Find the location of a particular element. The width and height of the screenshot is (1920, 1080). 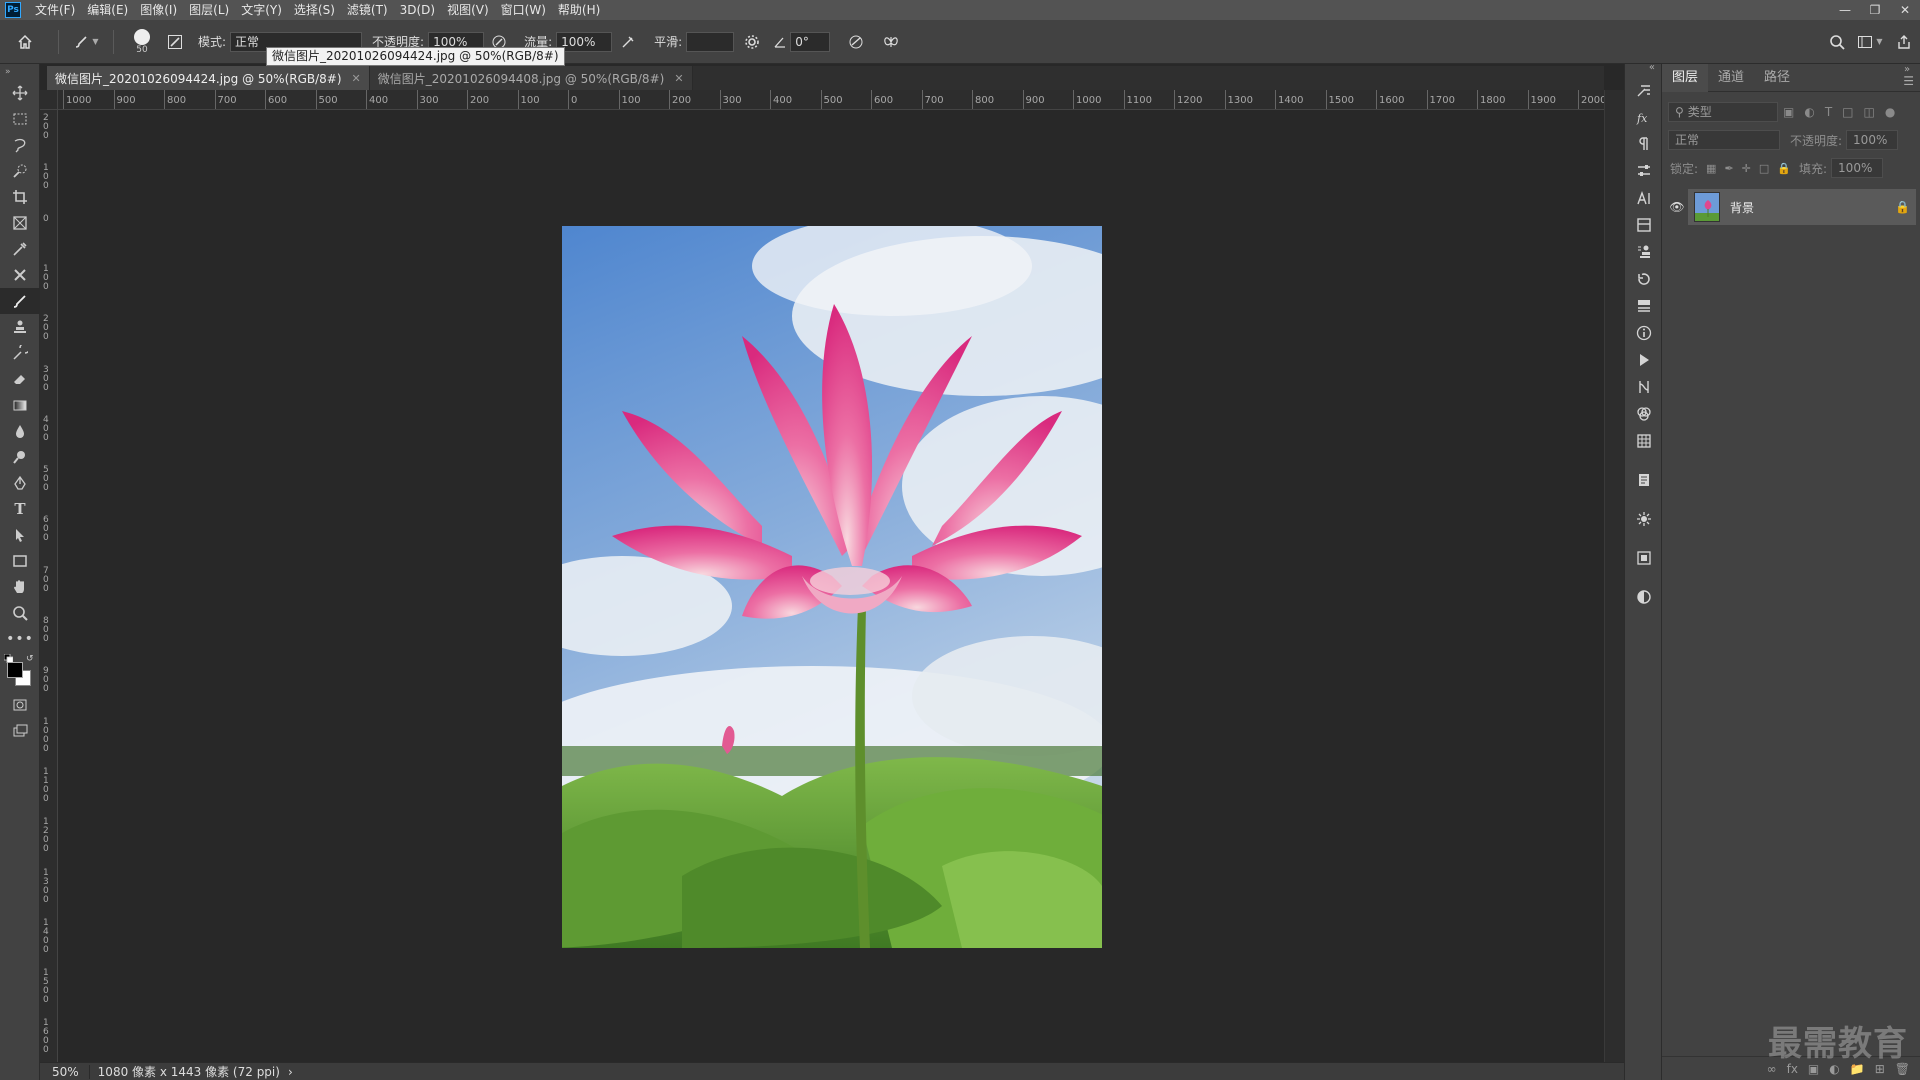

home-icon is located at coordinates (25, 42).